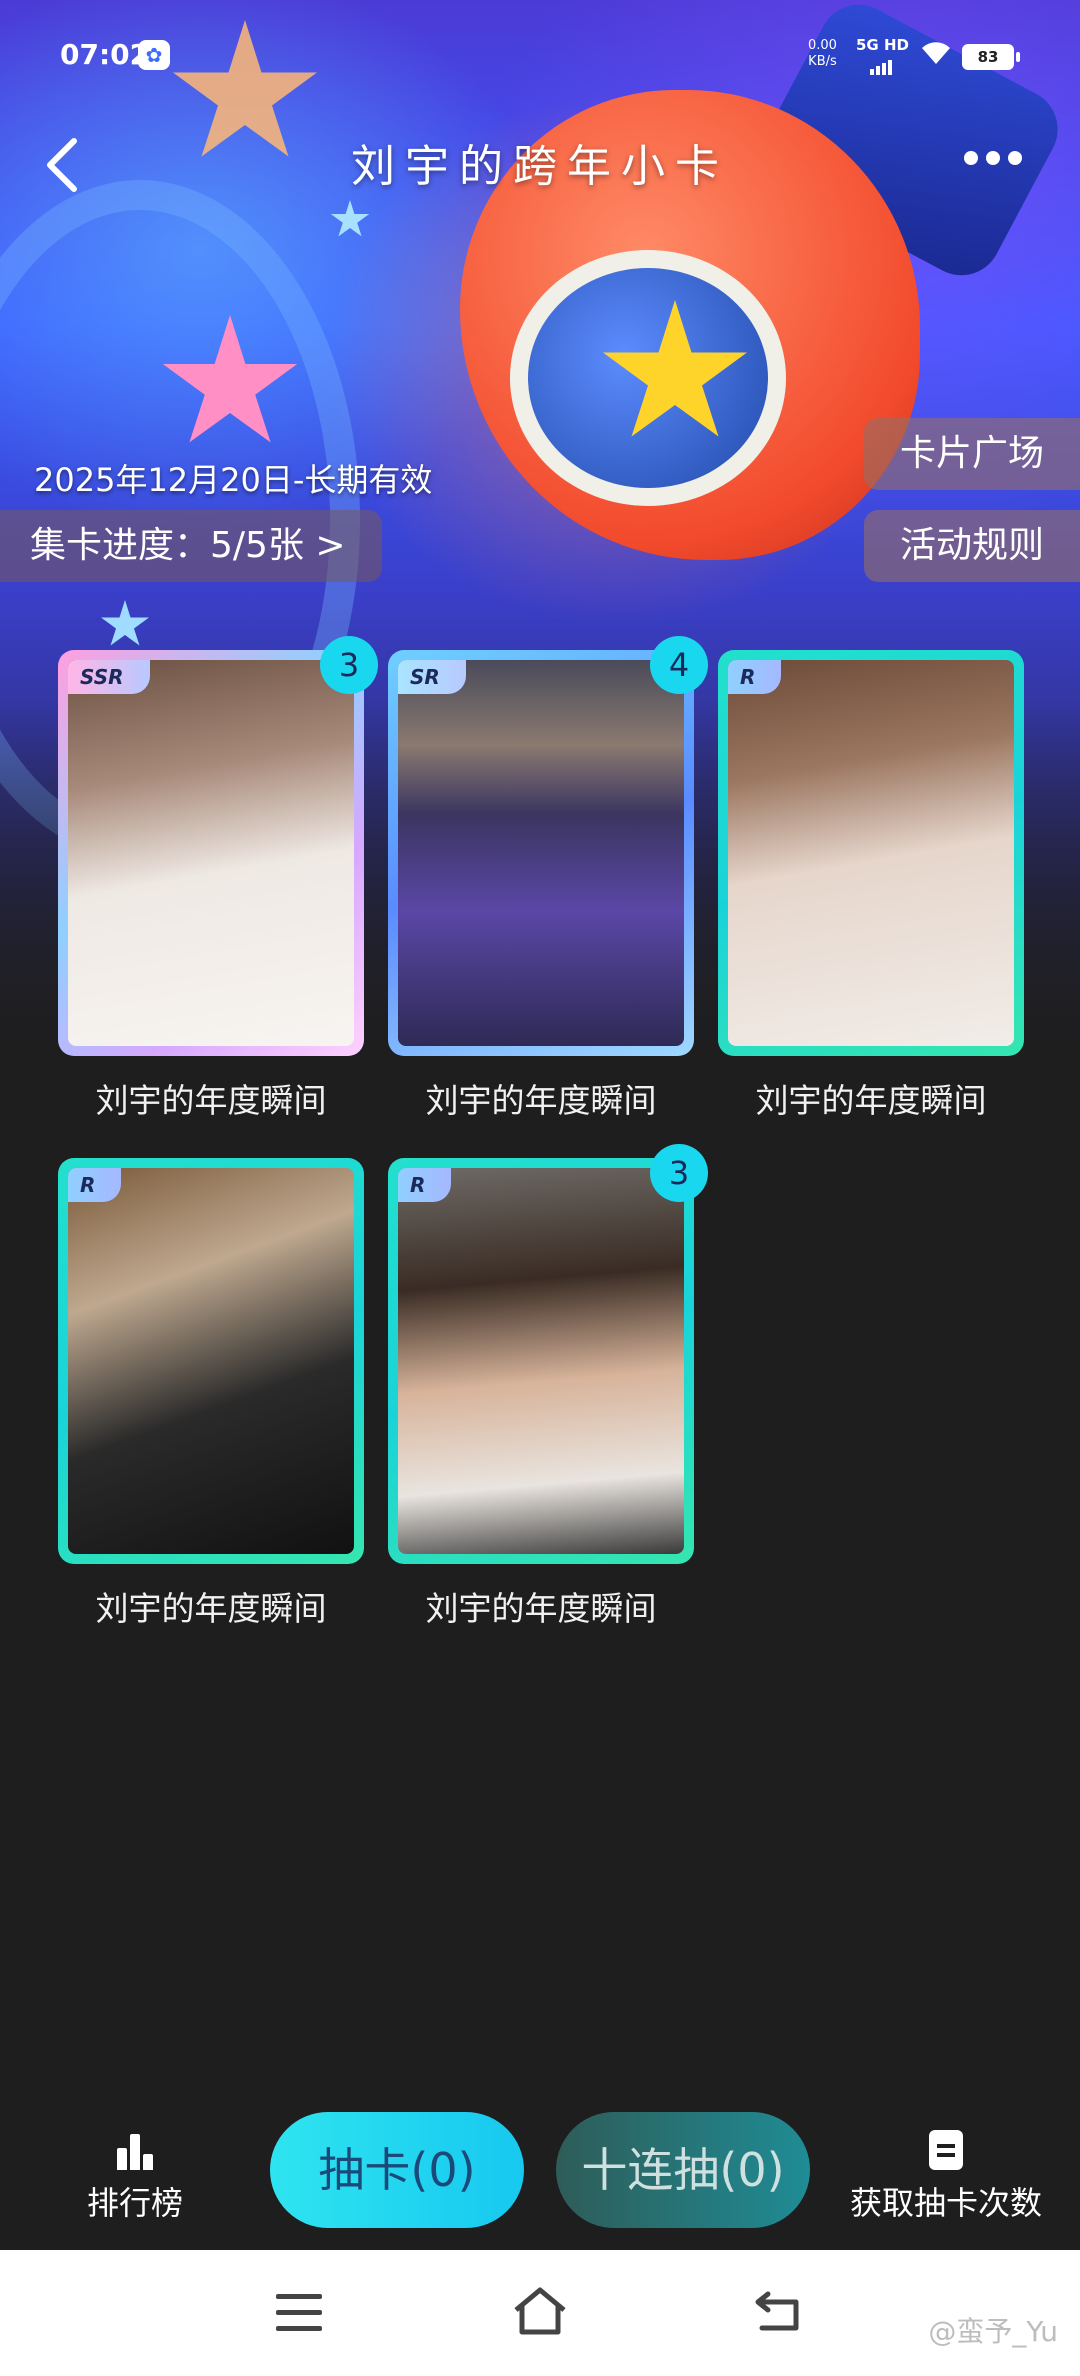 Image resolution: width=1080 pixels, height=2376 pixels. Describe the element at coordinates (946, 2150) in the screenshot. I see `document-icon` at that location.